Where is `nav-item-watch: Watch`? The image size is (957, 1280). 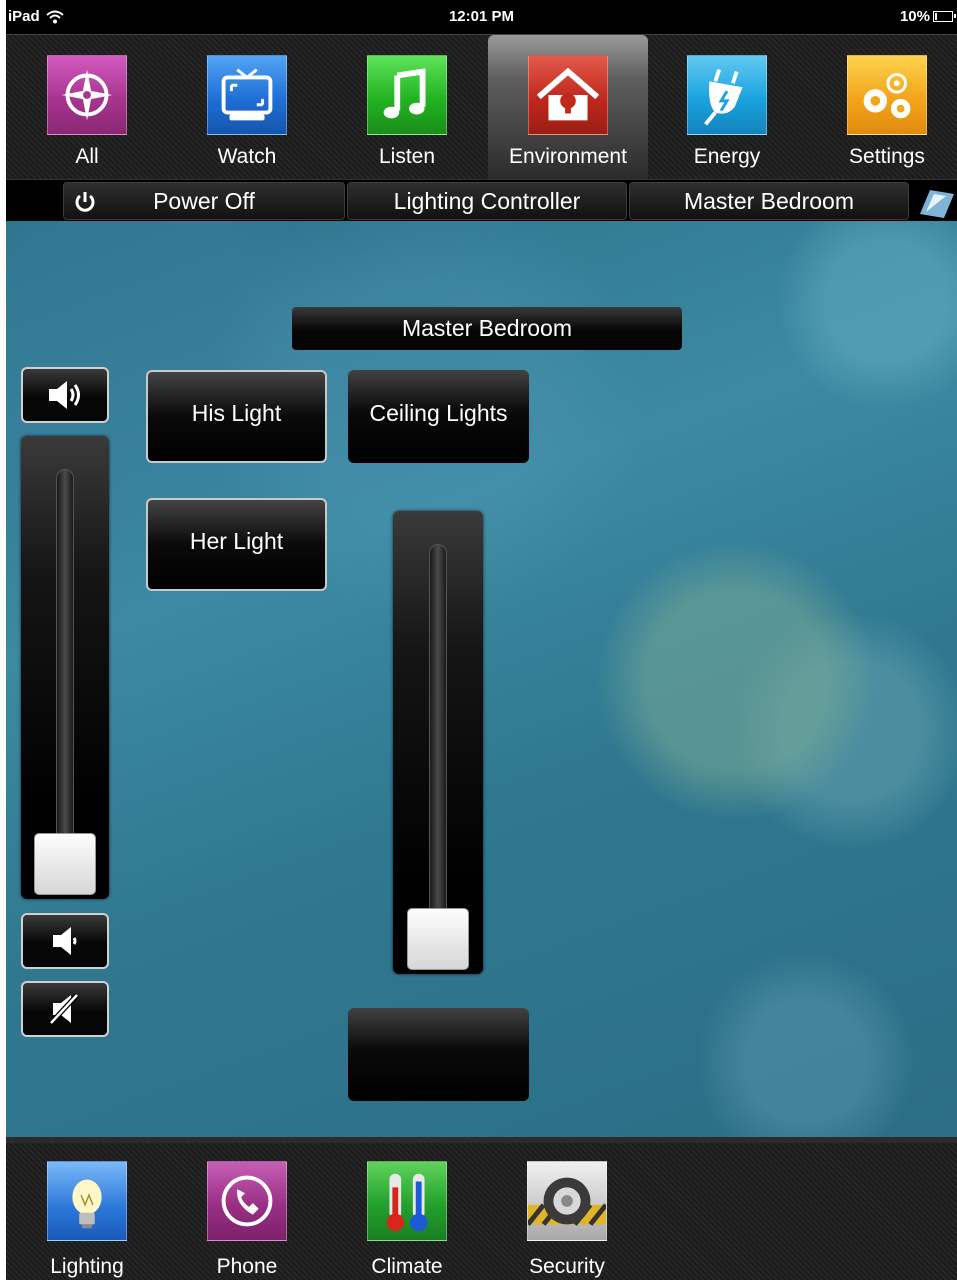
nav-item-watch: Watch is located at coordinates (247, 107).